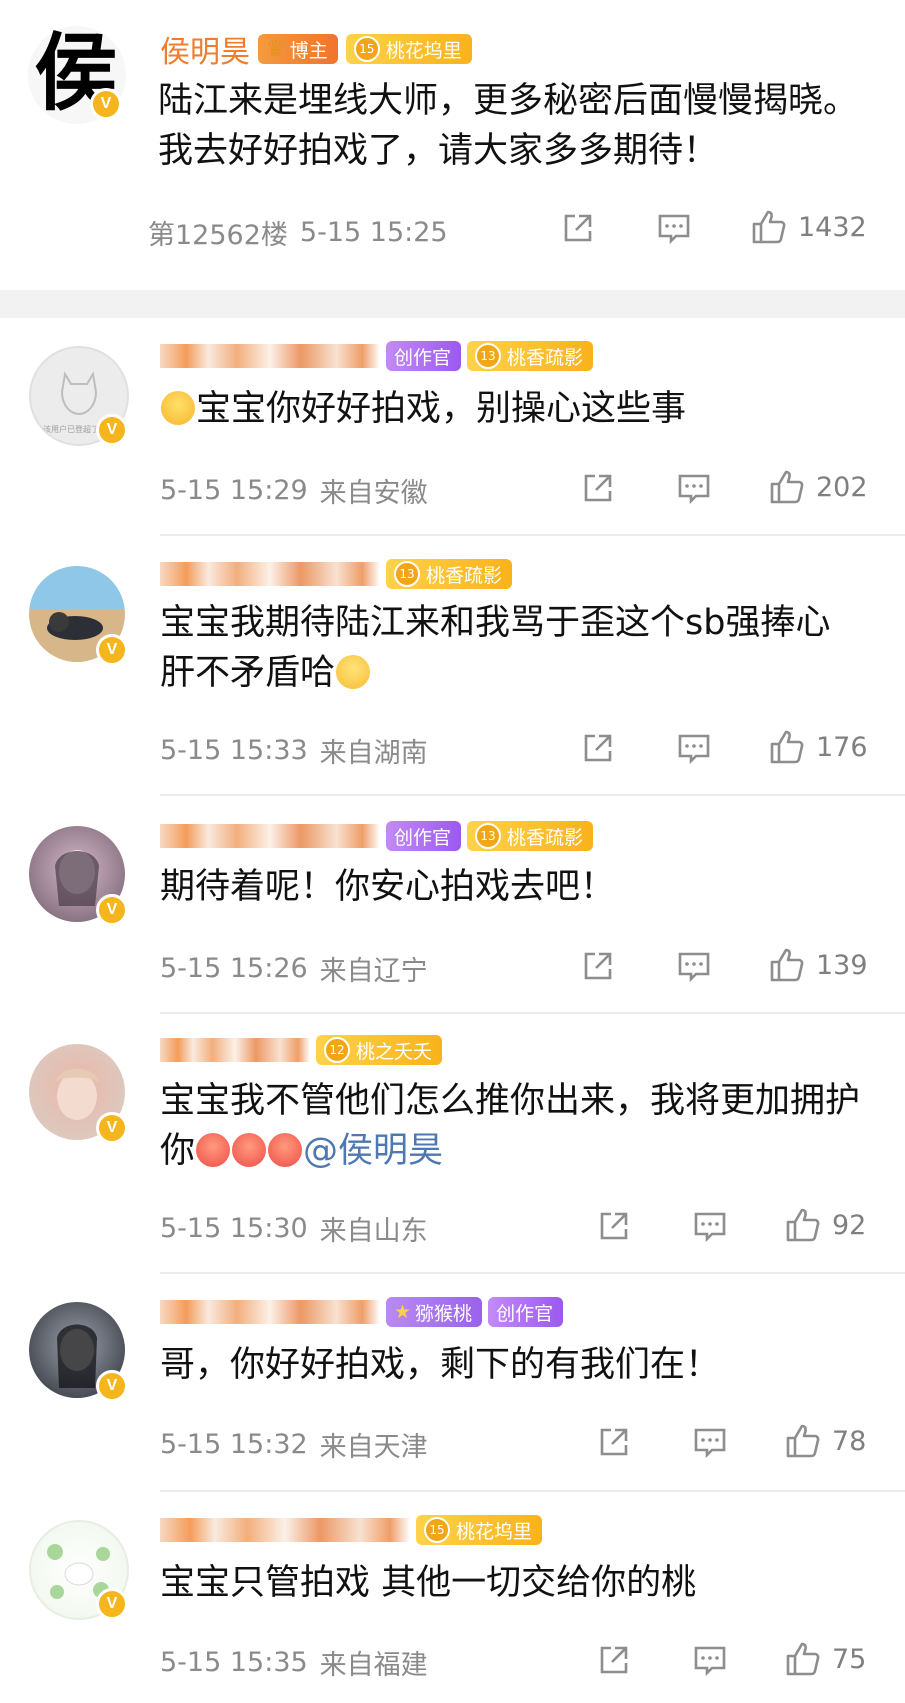 The height and width of the screenshot is (1703, 905). What do you see at coordinates (452, 304) in the screenshot?
I see `section-divider` at bounding box center [452, 304].